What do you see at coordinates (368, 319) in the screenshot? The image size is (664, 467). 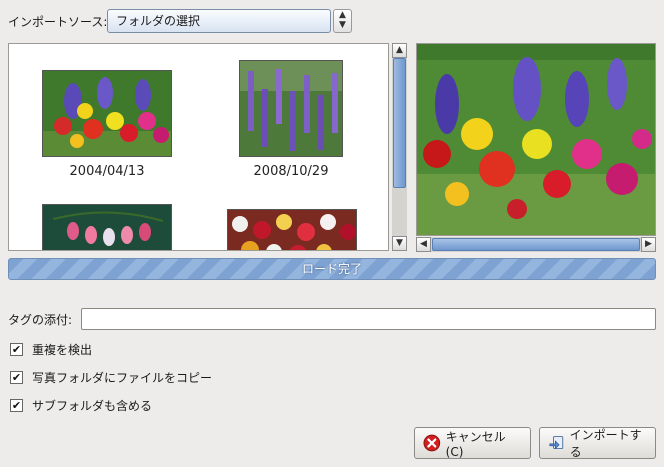 I see `attach-tags-input` at bounding box center [368, 319].